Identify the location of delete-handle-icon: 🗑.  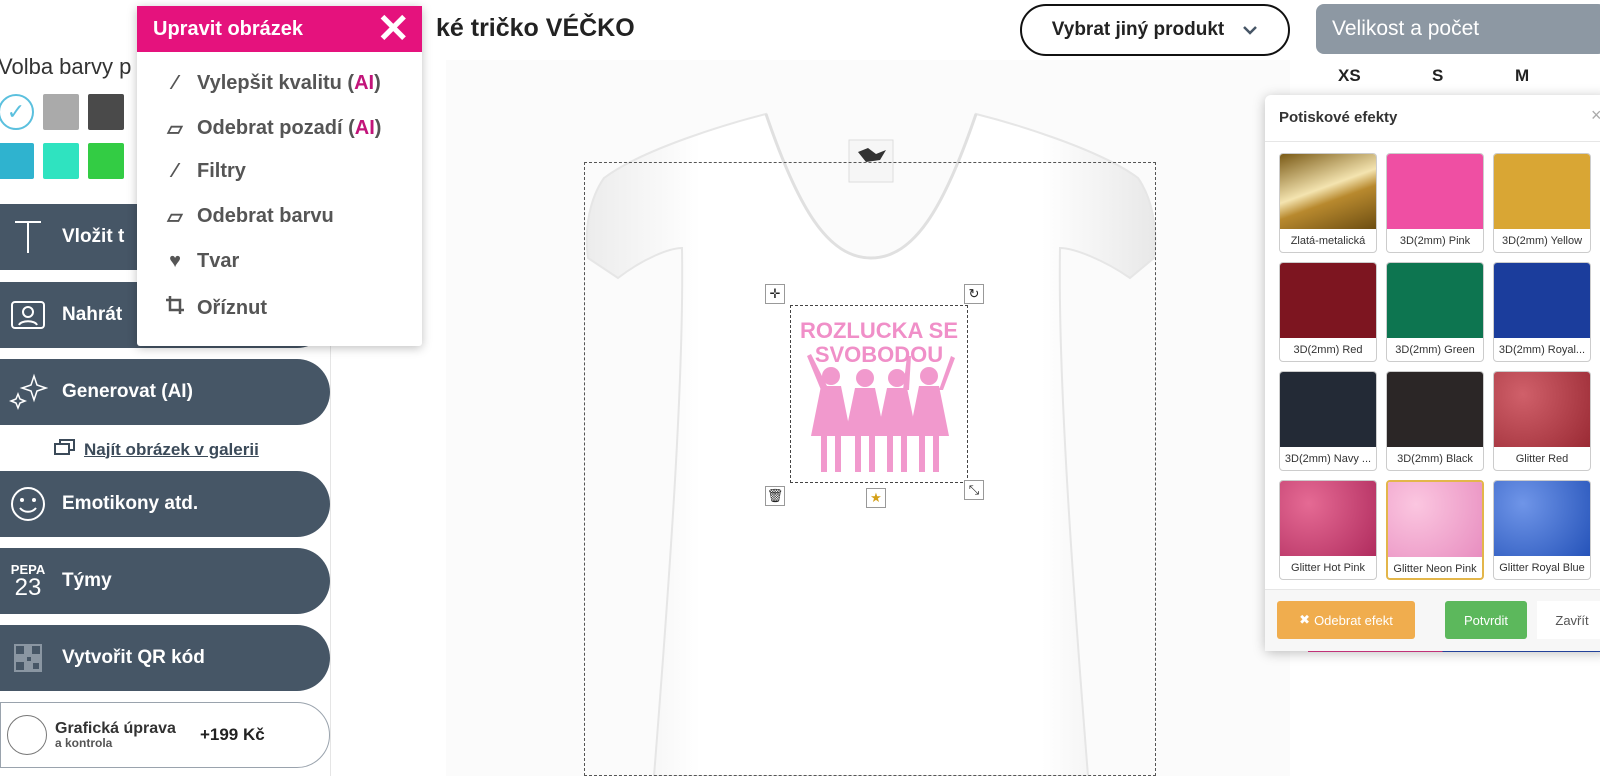
(775, 496).